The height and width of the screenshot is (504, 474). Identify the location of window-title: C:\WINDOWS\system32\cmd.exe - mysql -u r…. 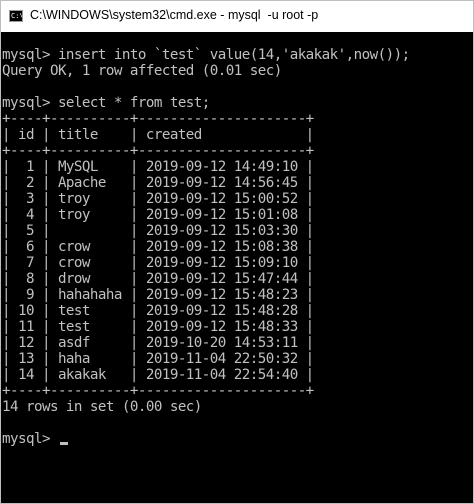
(174, 15).